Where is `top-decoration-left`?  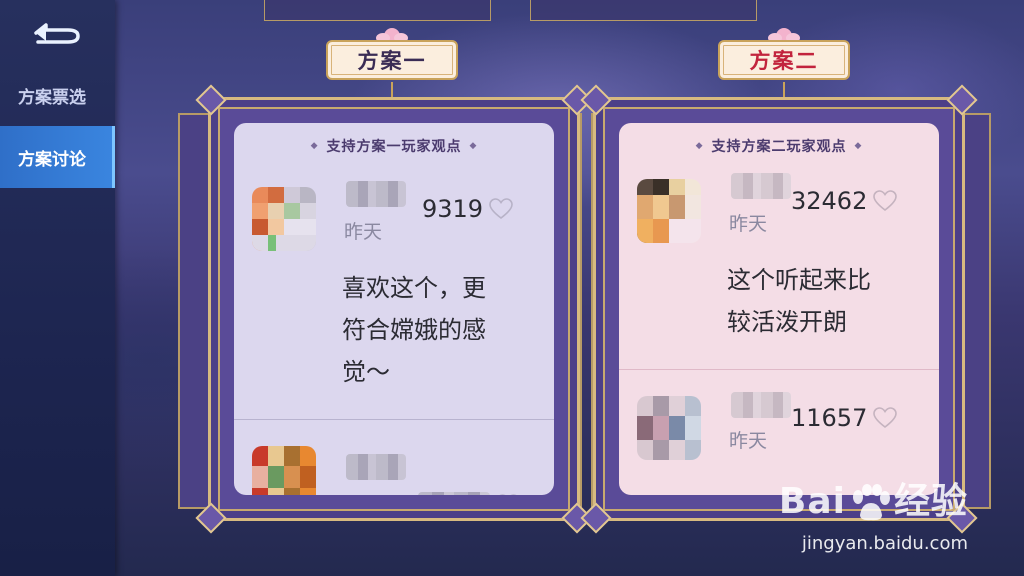 top-decoration-left is located at coordinates (377, 10).